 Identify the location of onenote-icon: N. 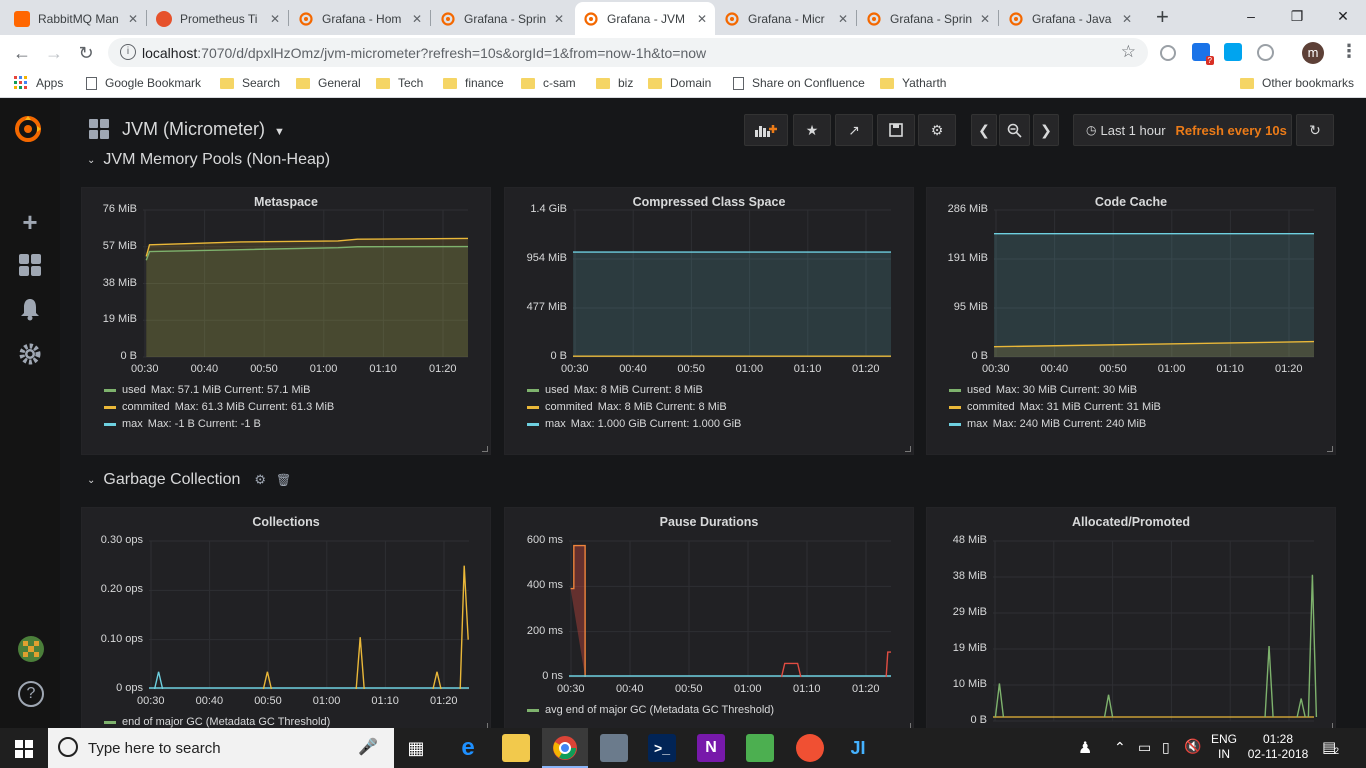
(711, 748).